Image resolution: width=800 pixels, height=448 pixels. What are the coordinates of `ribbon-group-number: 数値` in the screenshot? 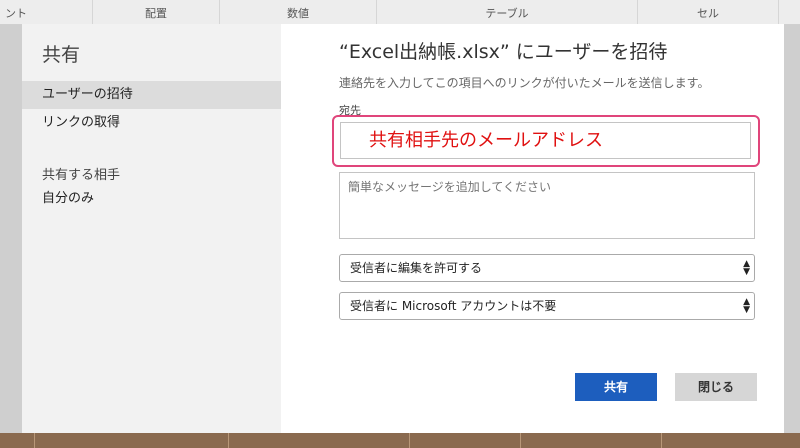 It's located at (298, 12).